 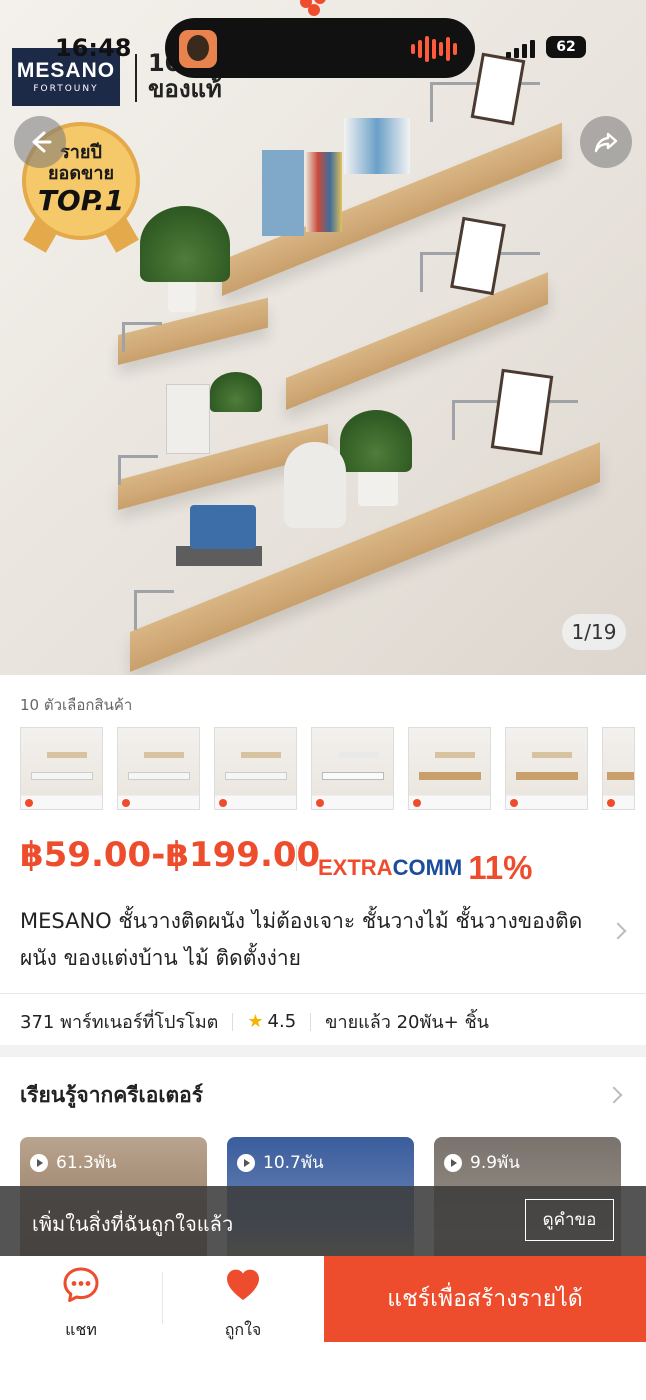 What do you see at coordinates (323, 1051) in the screenshot?
I see `section-gap` at bounding box center [323, 1051].